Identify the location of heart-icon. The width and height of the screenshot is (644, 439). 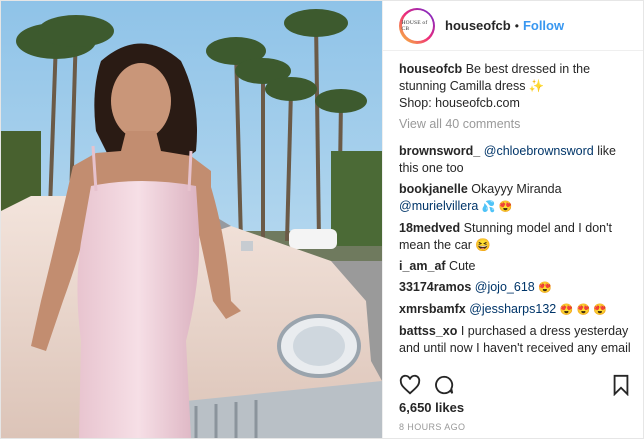
(410, 385).